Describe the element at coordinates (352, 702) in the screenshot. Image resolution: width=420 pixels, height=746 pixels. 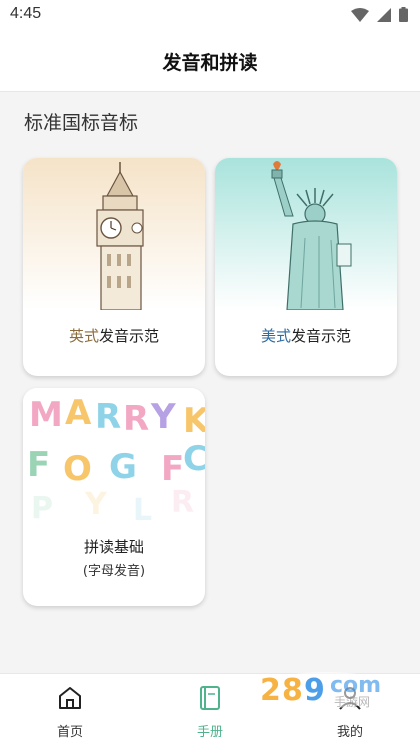
I see `svg-text: 手游网` at that location.